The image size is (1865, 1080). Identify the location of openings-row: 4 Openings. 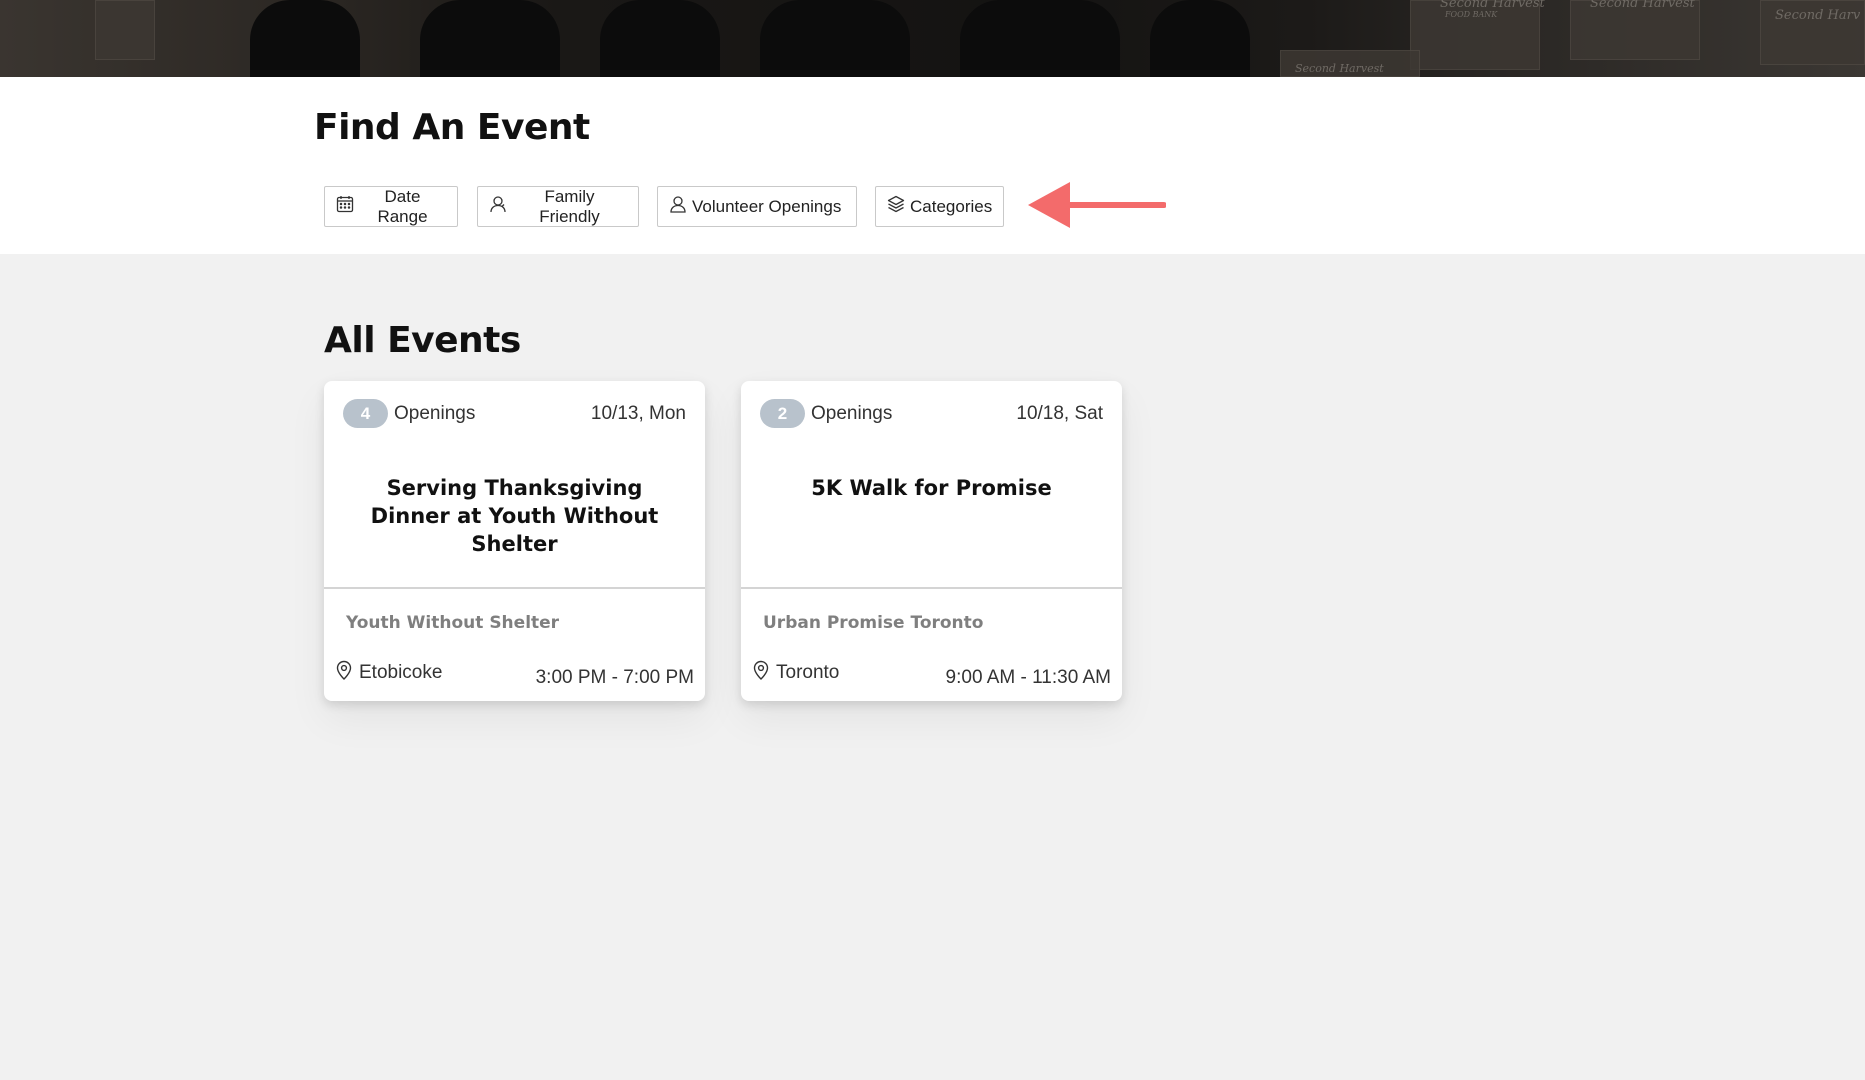
(409, 413).